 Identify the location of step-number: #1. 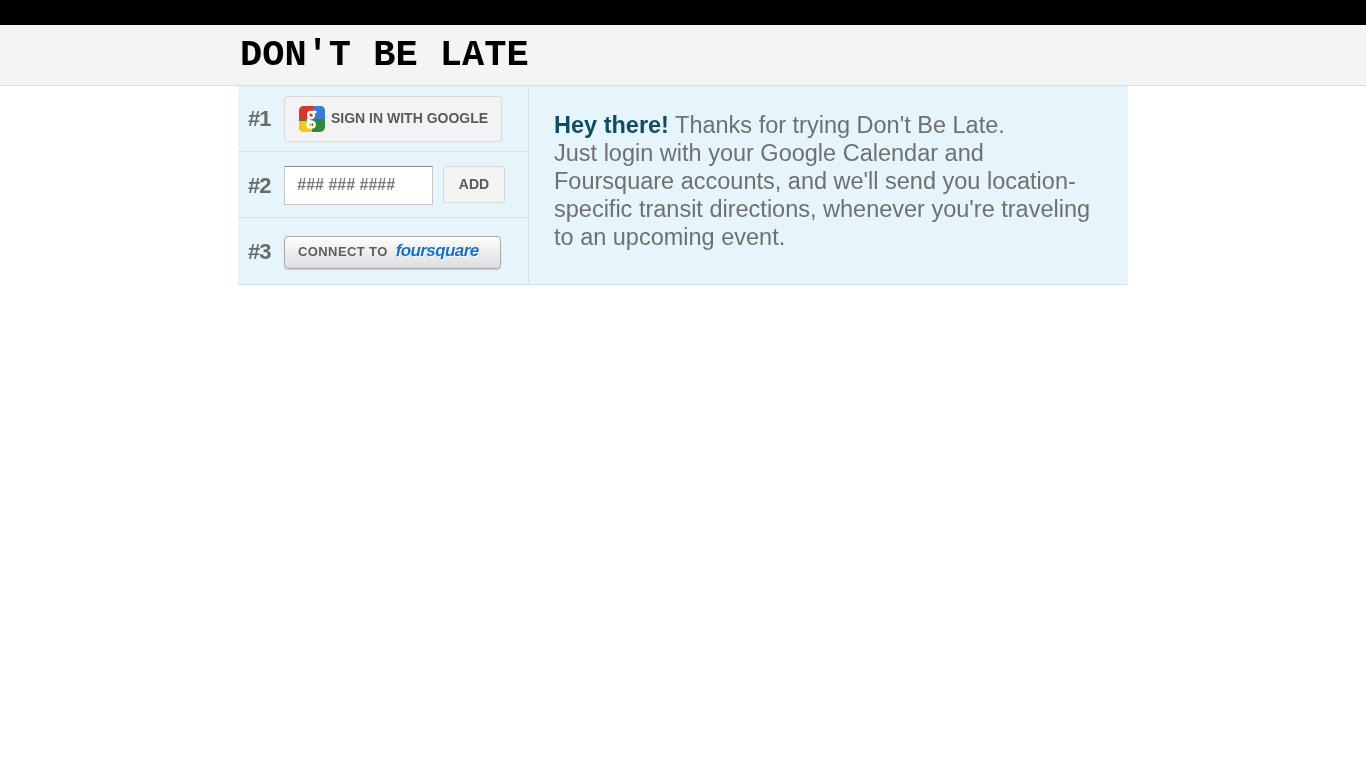
(260, 119).